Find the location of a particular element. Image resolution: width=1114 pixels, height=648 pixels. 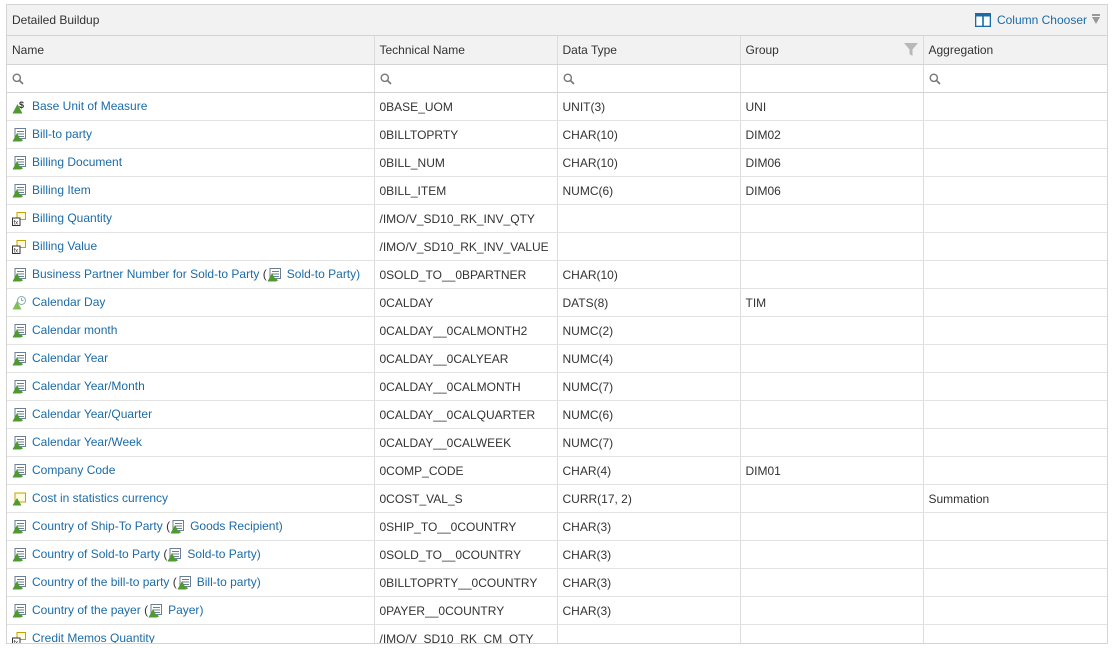

object-link: Calendar Year/Week is located at coordinates (87, 442).